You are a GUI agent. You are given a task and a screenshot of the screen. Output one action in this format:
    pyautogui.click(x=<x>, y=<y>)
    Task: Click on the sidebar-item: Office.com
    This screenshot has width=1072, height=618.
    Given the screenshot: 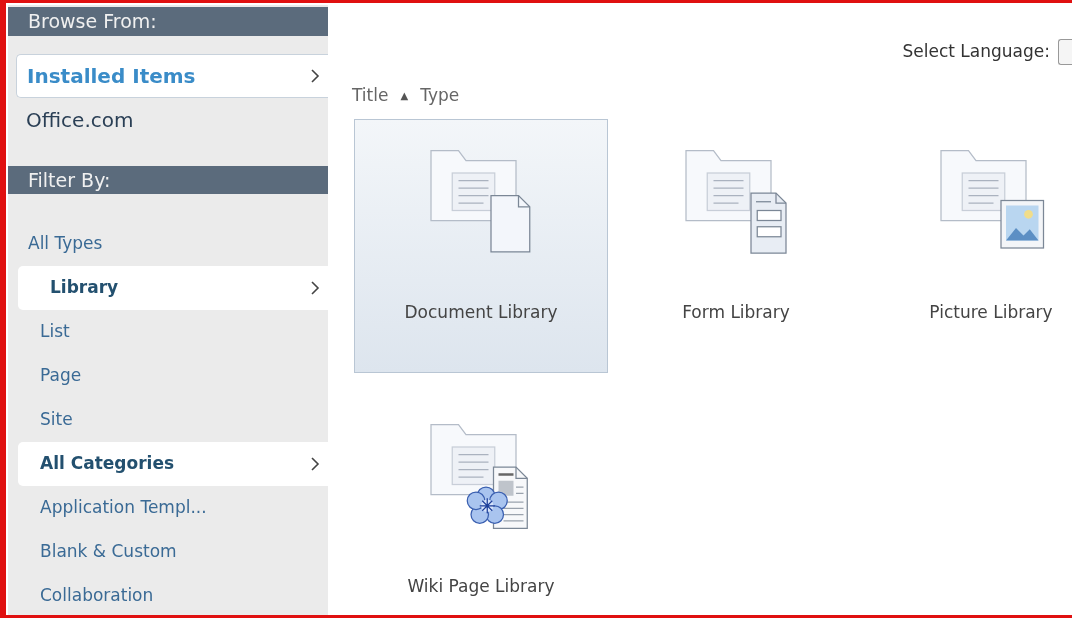 What is the action you would take?
    pyautogui.click(x=172, y=119)
    